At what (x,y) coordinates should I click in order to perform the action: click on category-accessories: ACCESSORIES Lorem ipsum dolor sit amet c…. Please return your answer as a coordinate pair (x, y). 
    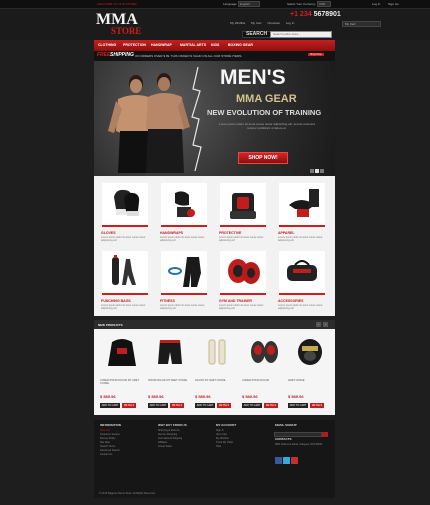
    Looking at the image, I should click on (301, 280).